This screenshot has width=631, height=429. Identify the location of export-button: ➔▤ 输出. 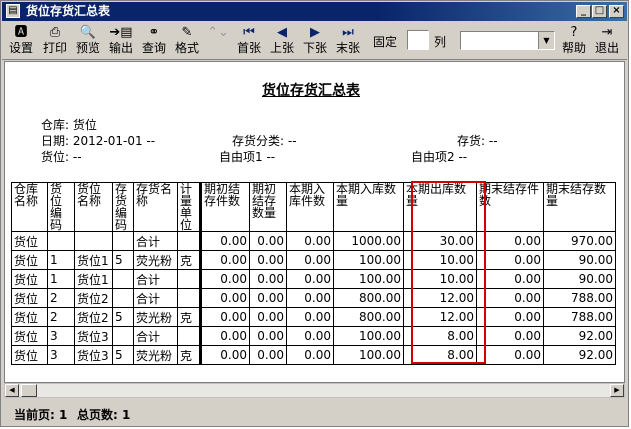
(121, 40).